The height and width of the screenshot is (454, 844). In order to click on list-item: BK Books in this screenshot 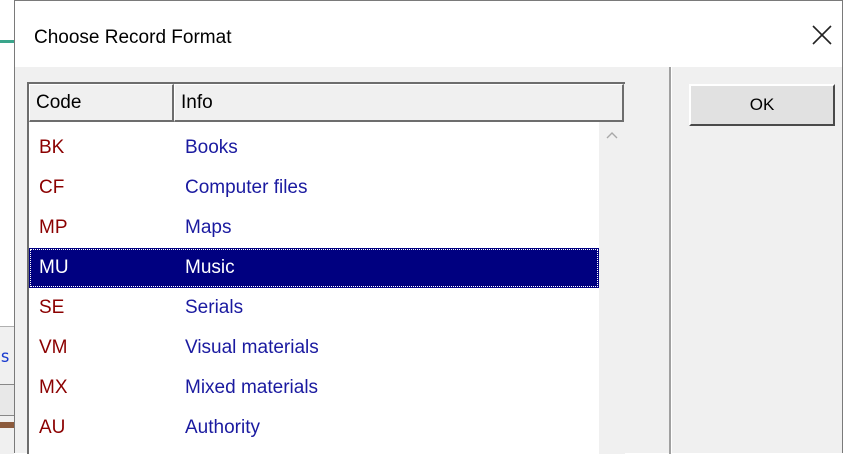, I will do `click(314, 148)`.